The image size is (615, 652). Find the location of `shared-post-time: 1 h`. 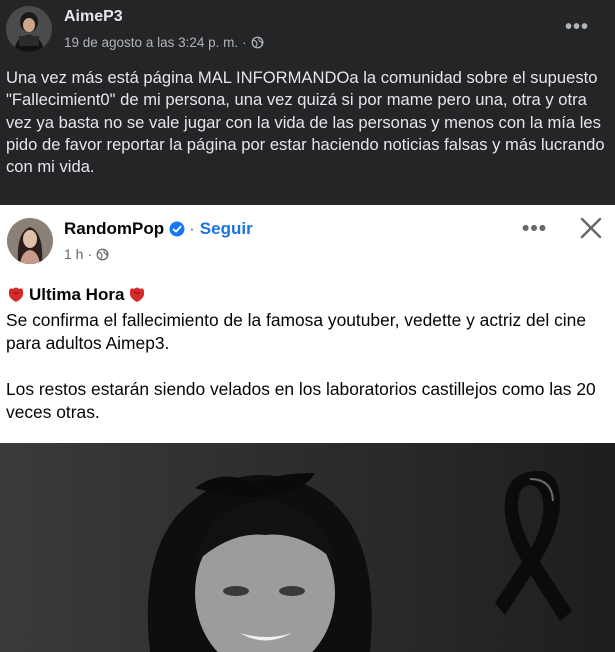

shared-post-time: 1 h is located at coordinates (74, 254).